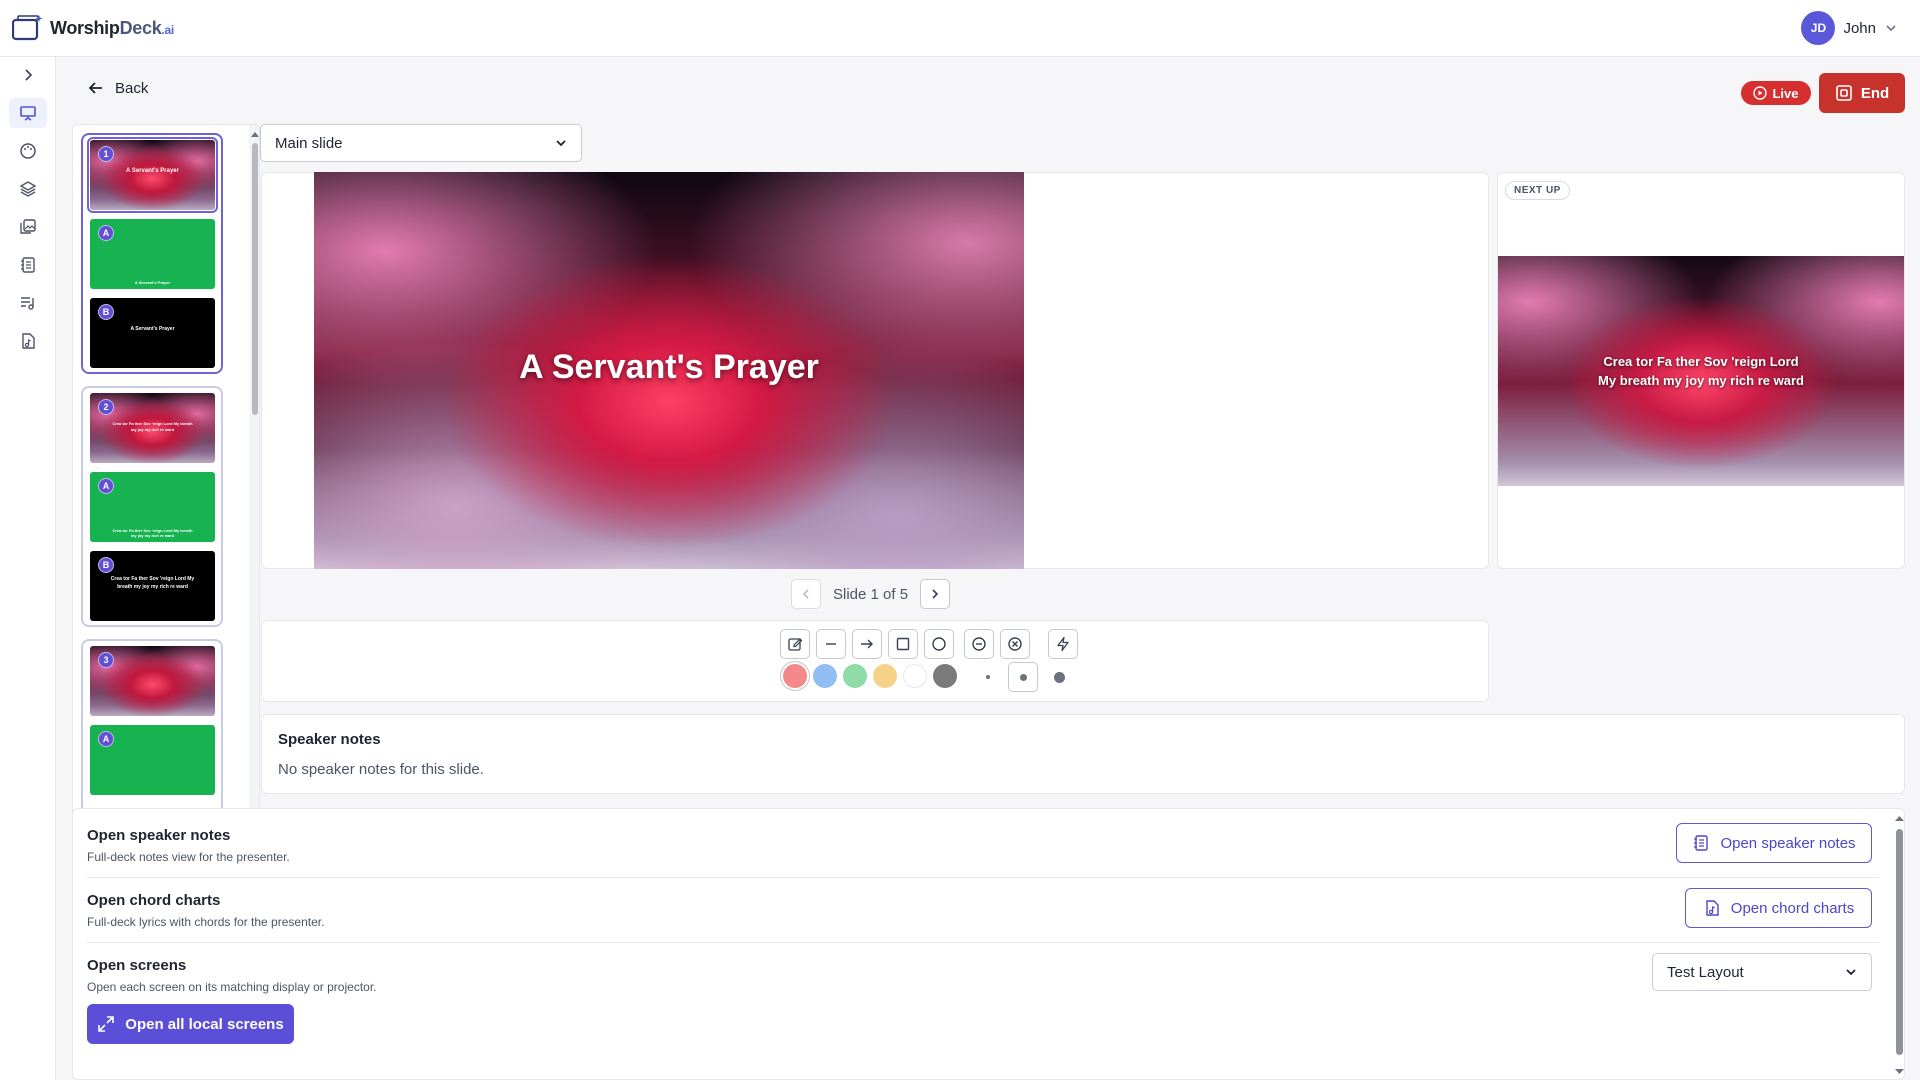 The height and width of the screenshot is (1080, 1920). What do you see at coordinates (106, 660) in the screenshot?
I see `slide-badge: 3` at bounding box center [106, 660].